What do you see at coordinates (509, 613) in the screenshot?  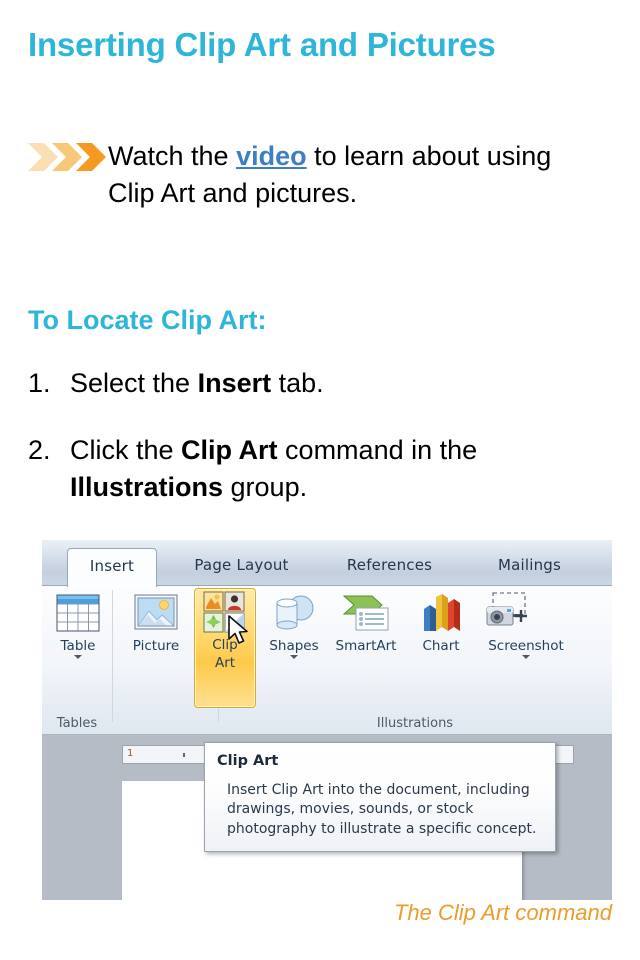 I see `screenshot-icon` at bounding box center [509, 613].